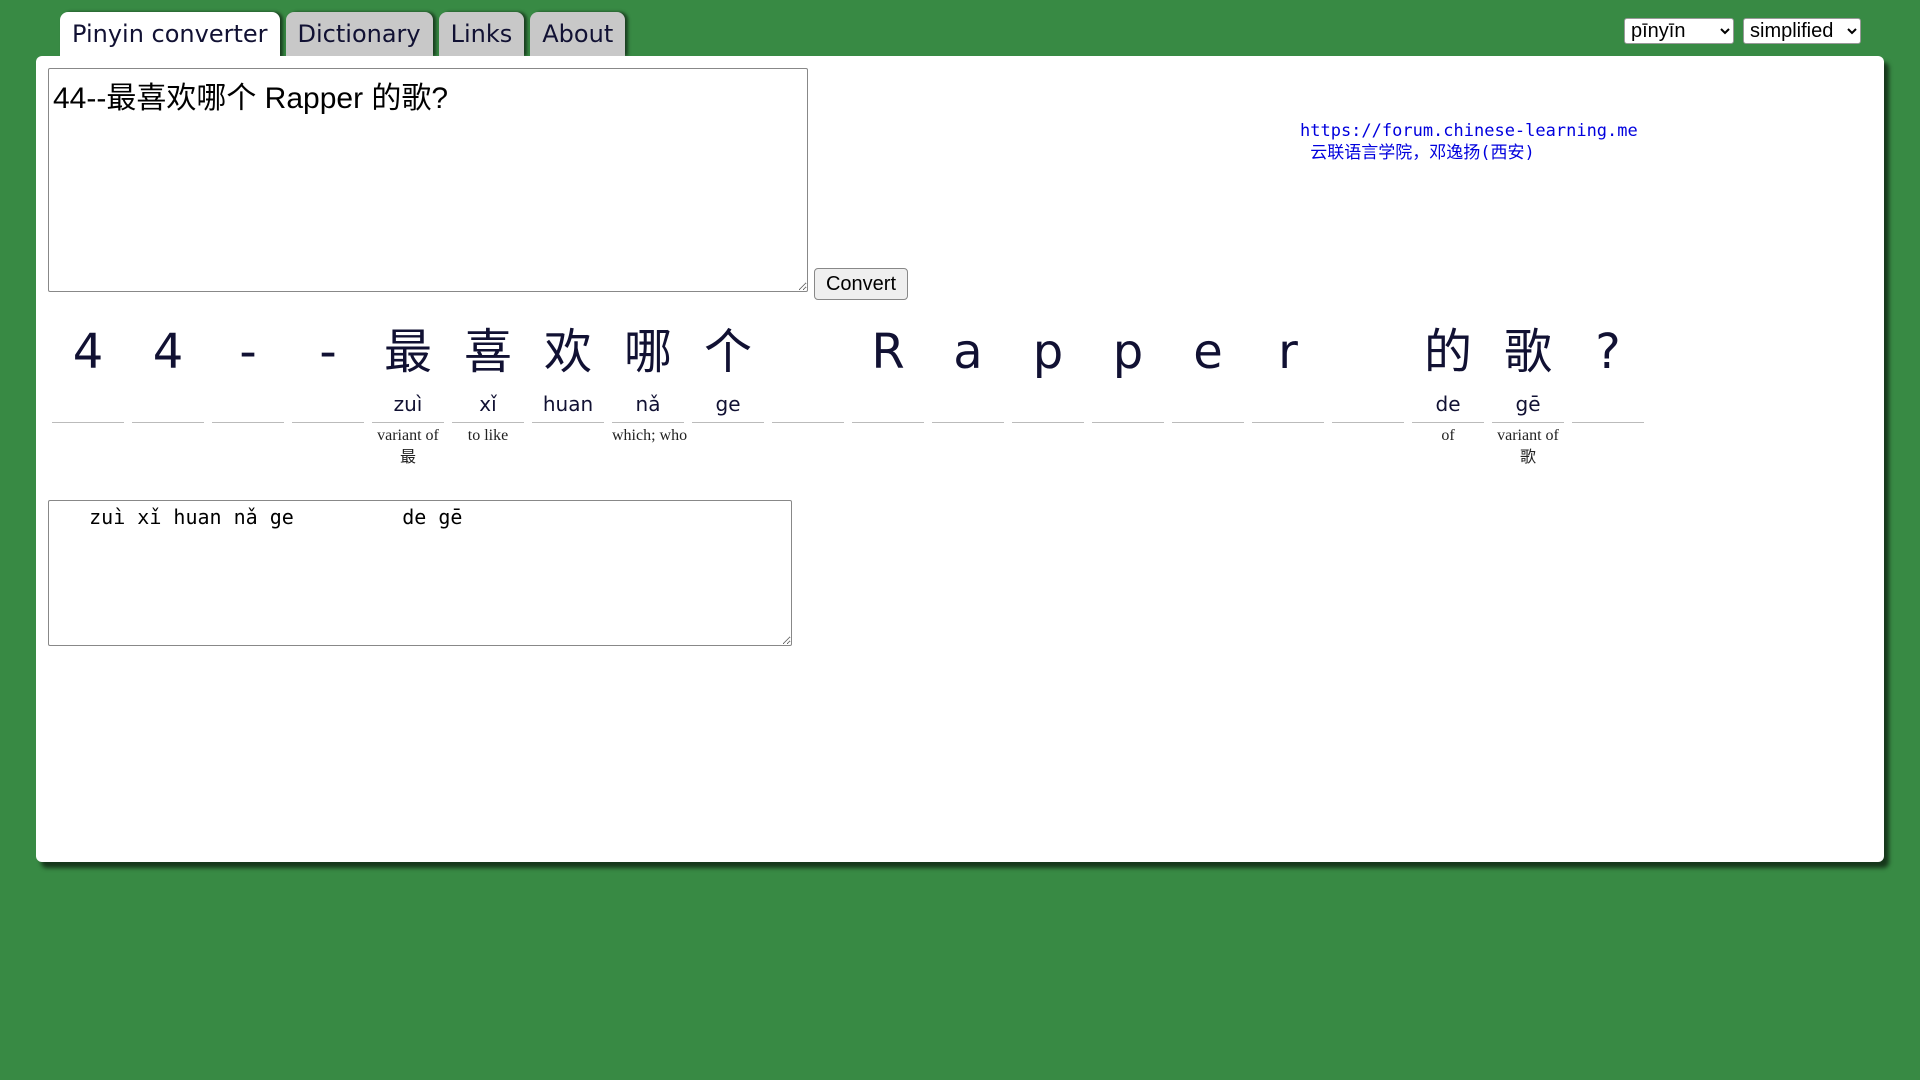  Describe the element at coordinates (408, 405) in the screenshot. I see `char-pinyin: zuì` at that location.